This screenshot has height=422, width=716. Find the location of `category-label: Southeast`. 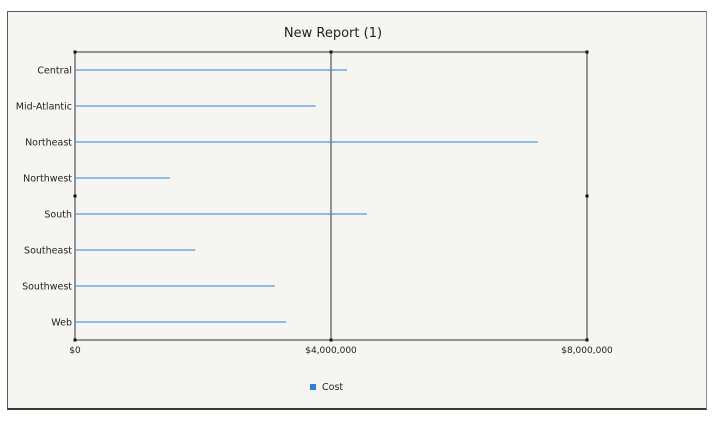

category-label: Southeast is located at coordinates (48, 251).